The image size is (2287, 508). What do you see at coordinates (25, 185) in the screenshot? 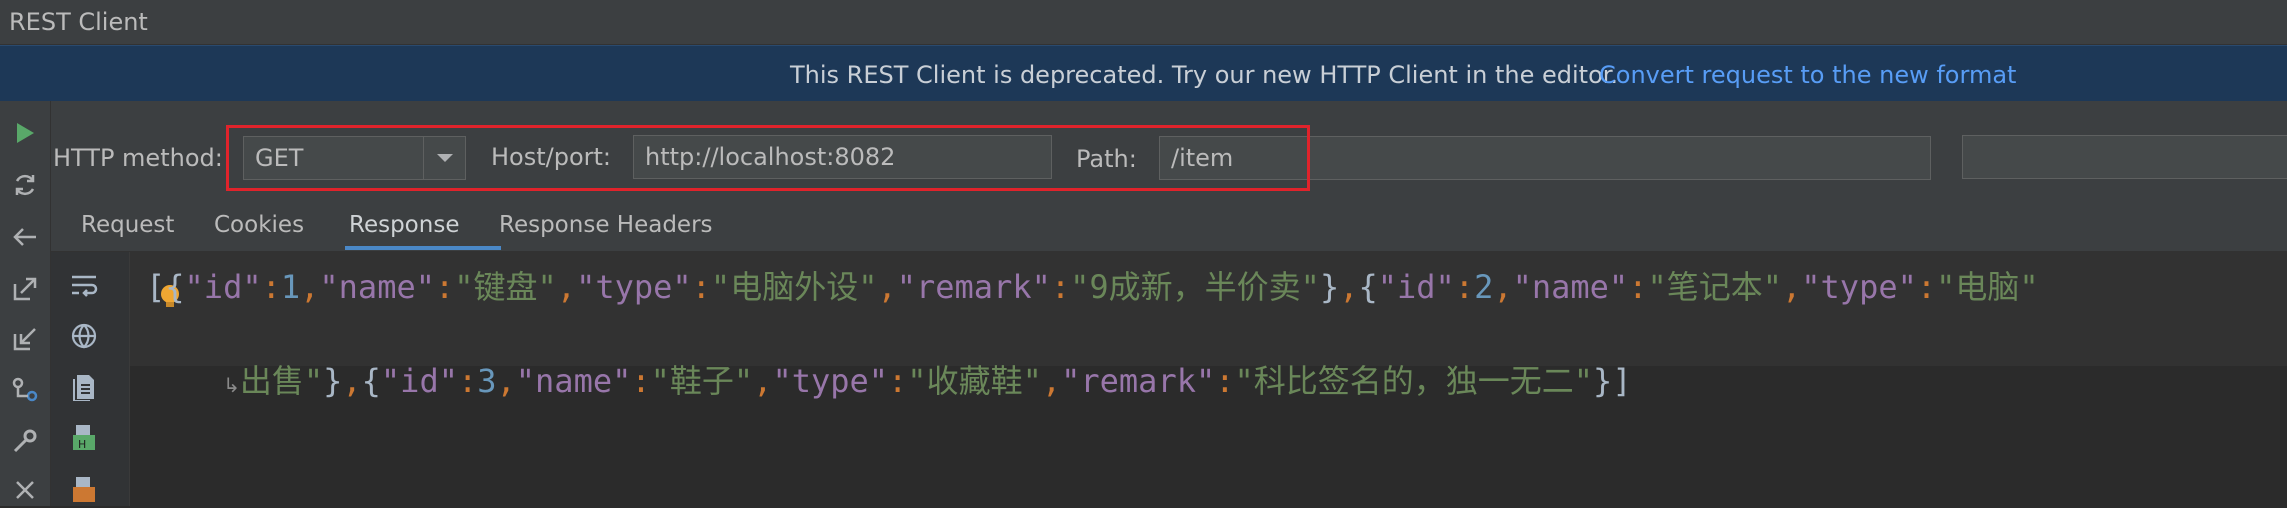
I see `refresh-icon` at bounding box center [25, 185].